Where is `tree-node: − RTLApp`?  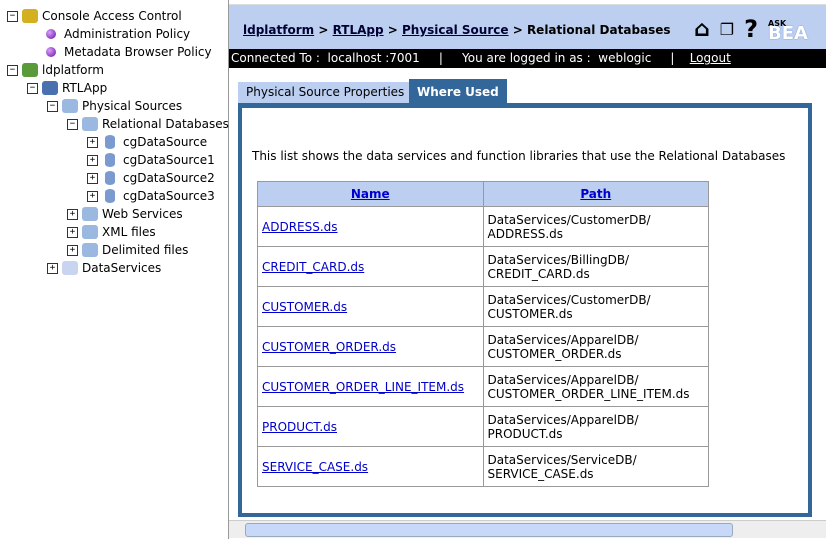 tree-node: − RTLApp is located at coordinates (67, 88).